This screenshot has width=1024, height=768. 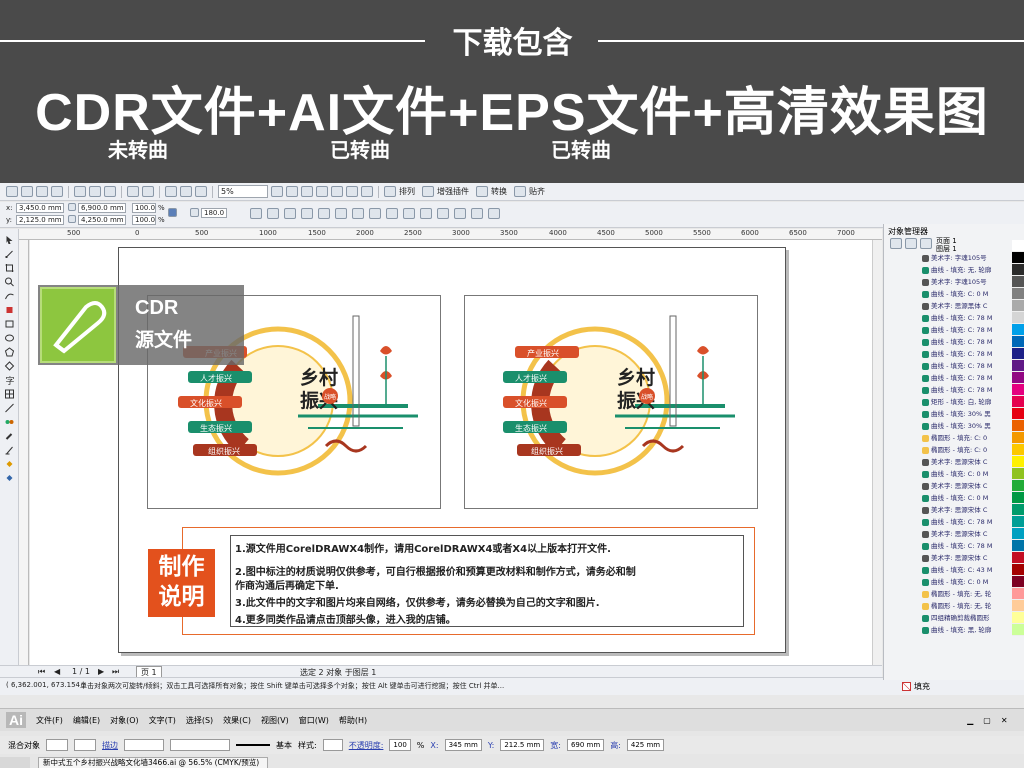 What do you see at coordinates (9, 352) in the screenshot?
I see `polygon-tool-icon` at bounding box center [9, 352].